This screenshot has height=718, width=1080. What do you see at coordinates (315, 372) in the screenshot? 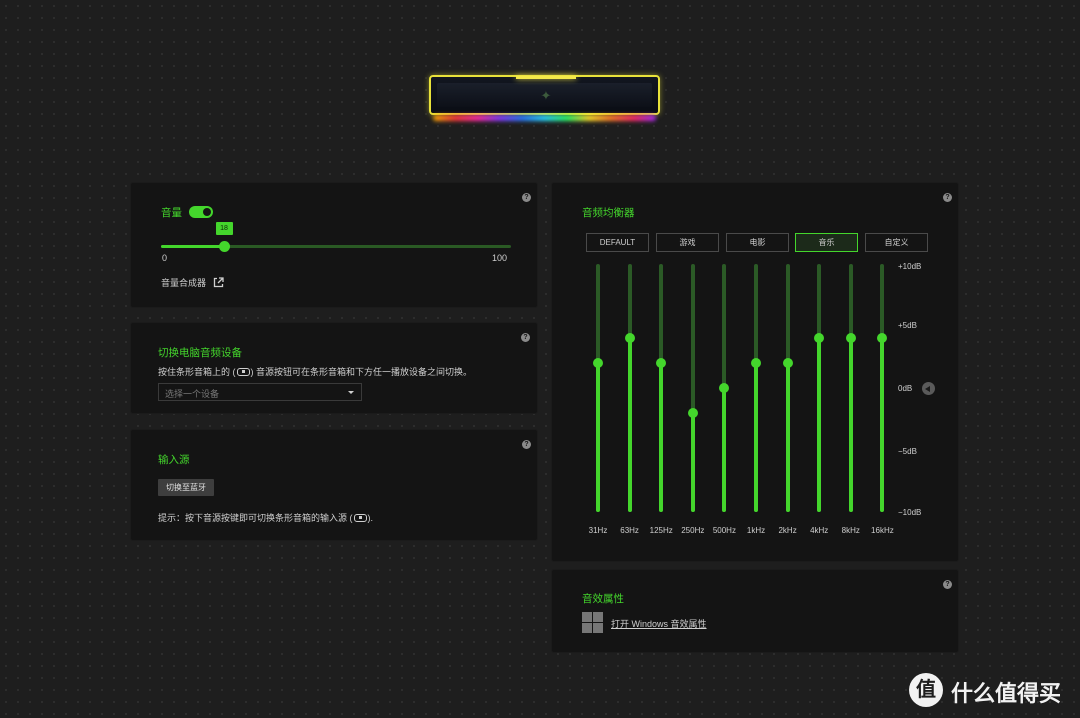
I see `switch-device-description: 按住条形音箱上的 () 音源按钮可在条形音箱和下方任一播放设备之间切换。` at bounding box center [315, 372].